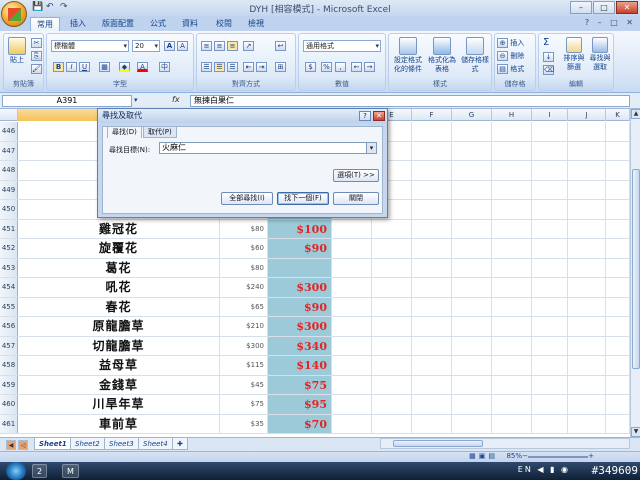 This screenshot has height=480, width=640. I want to click on cell-name: 葛花, so click(119, 267).